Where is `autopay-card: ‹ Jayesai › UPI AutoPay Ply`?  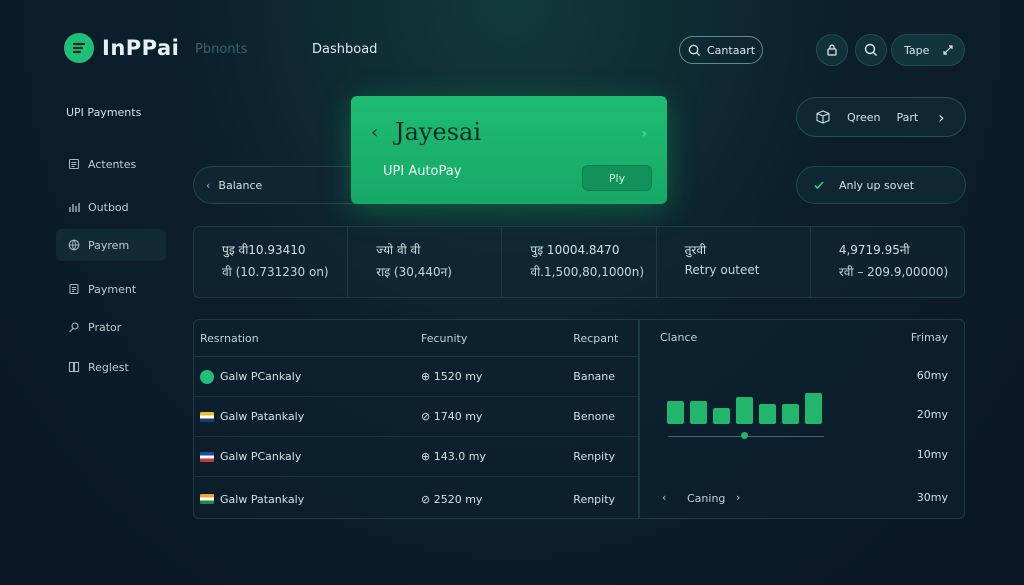
autopay-card: ‹ Jayesai › UPI AutoPay Ply is located at coordinates (509, 150).